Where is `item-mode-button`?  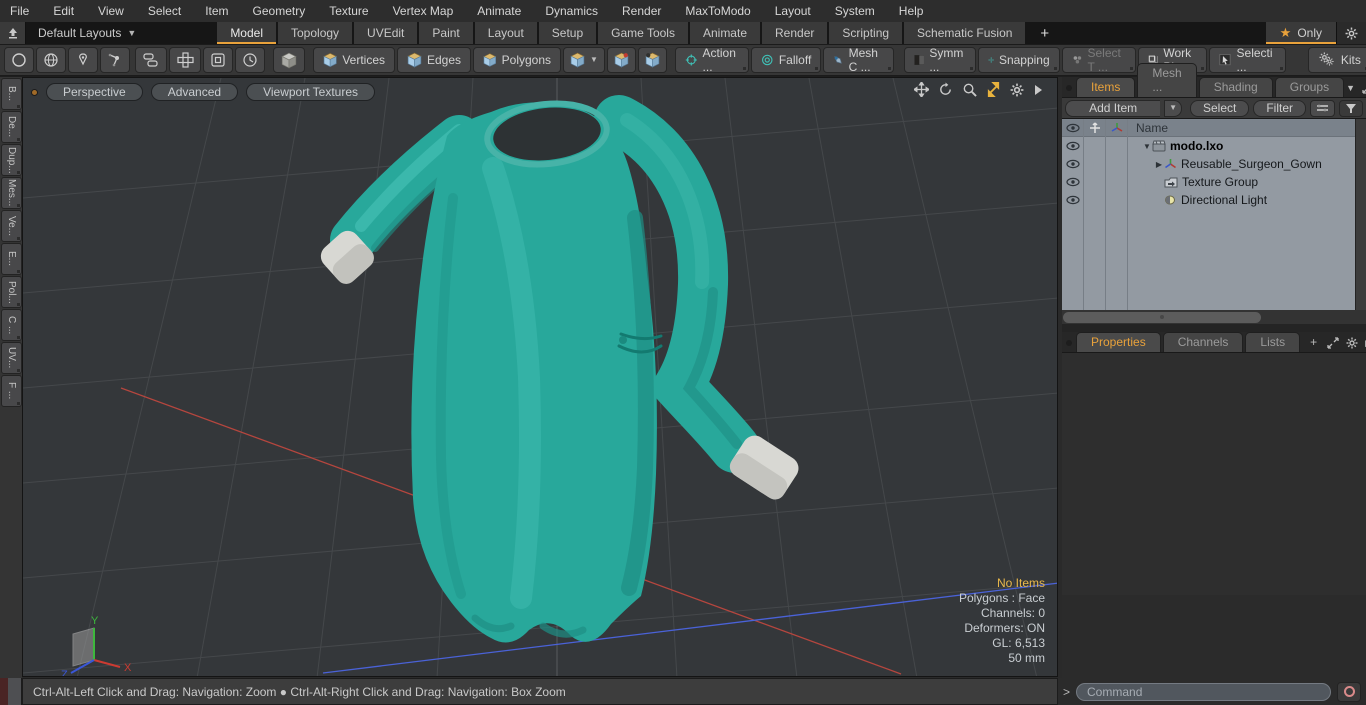
item-mode-button is located at coordinates (289, 60).